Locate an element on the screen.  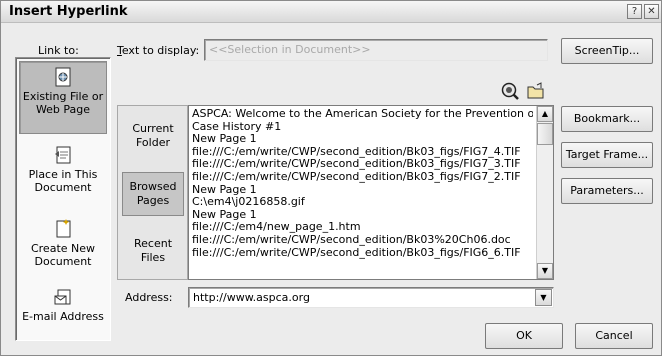
sidebar-item-place-line1: Place in This is located at coordinates (63, 174).